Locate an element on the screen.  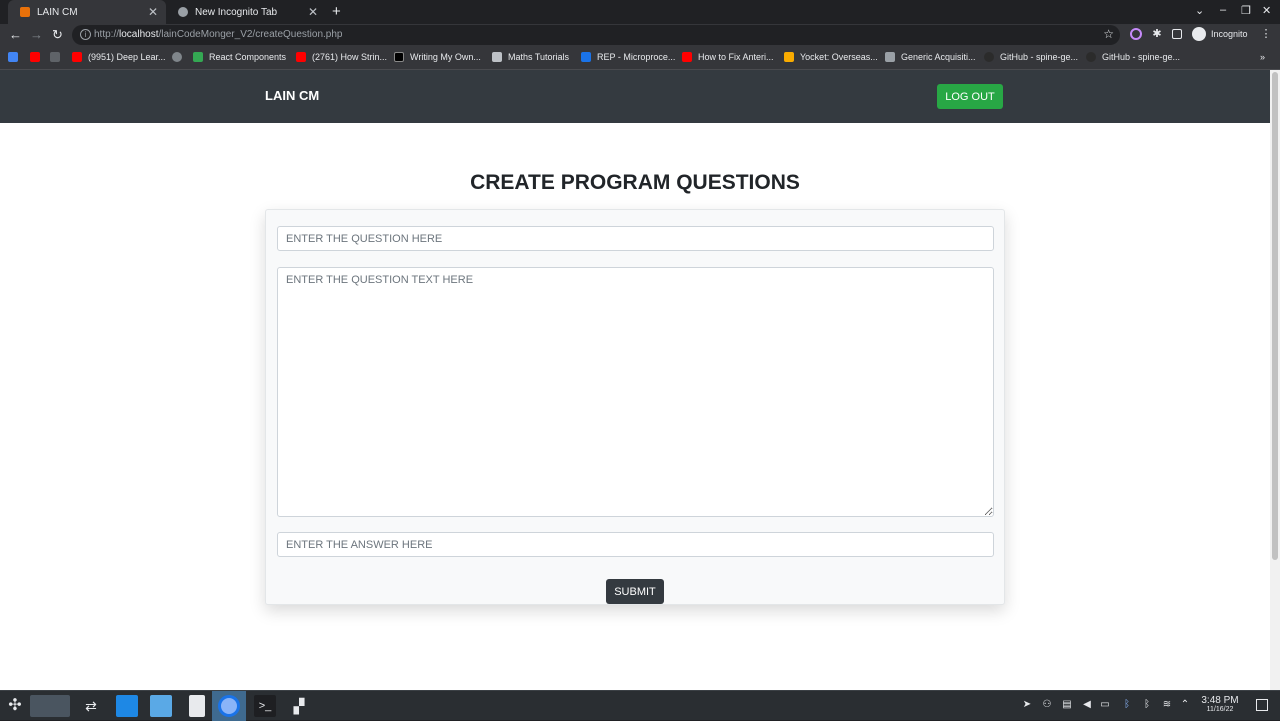
bookmark-star-icon: ☆ is located at coordinates (1108, 34).